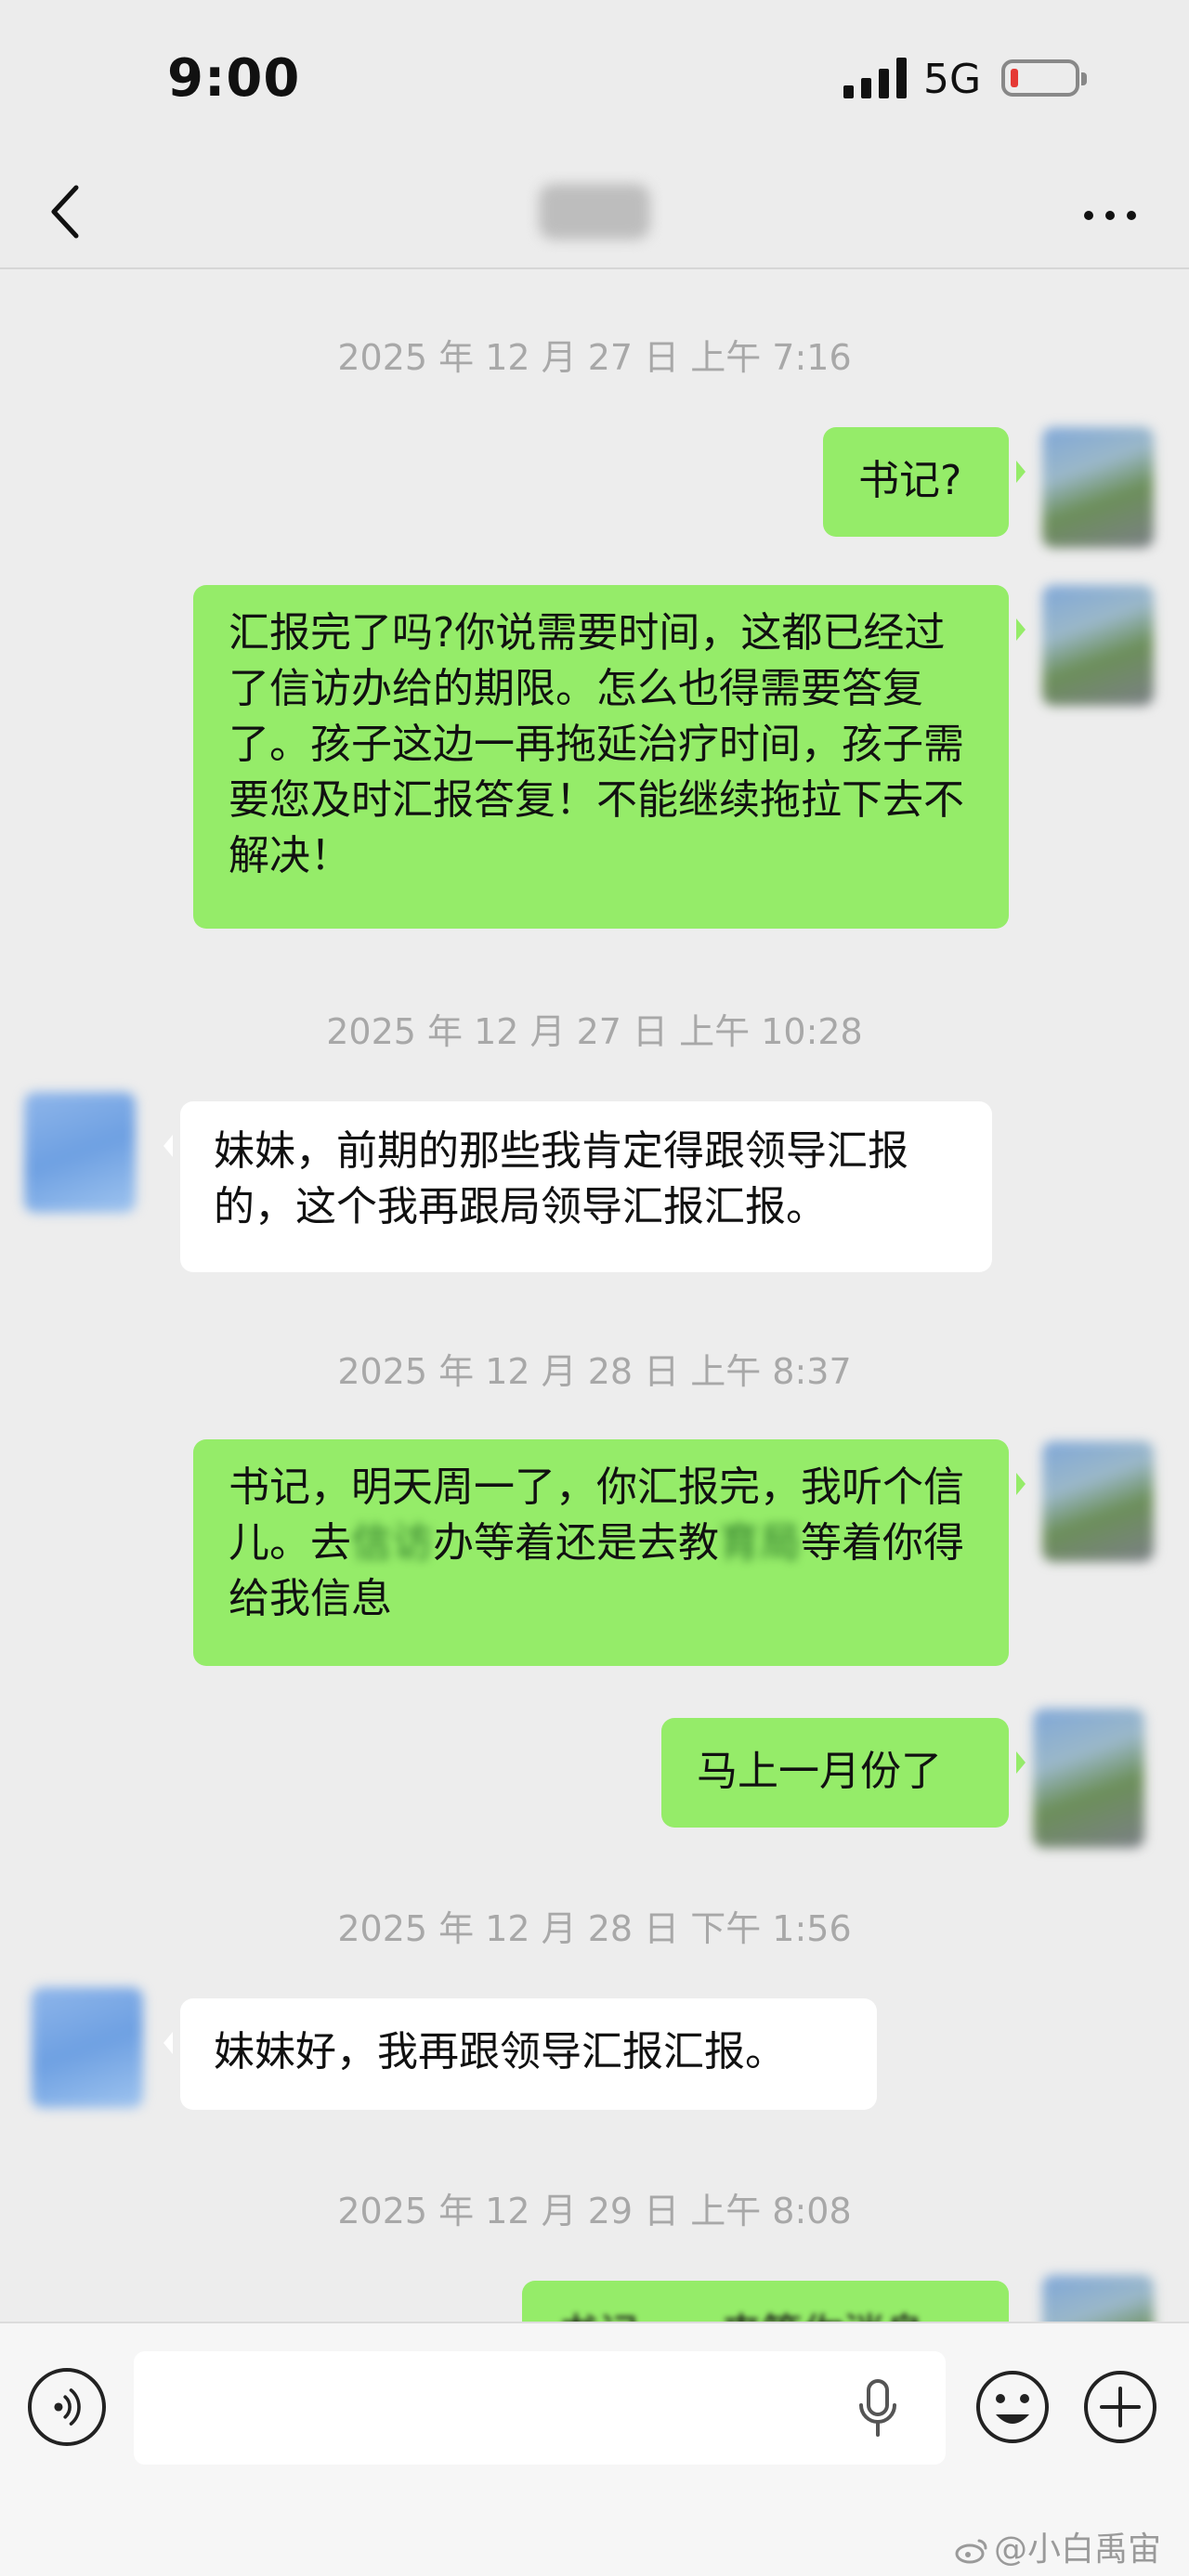  What do you see at coordinates (594, 1031) in the screenshot?
I see `message-timestamp: 2025 年 12 月 27 日 上午 10:28` at bounding box center [594, 1031].